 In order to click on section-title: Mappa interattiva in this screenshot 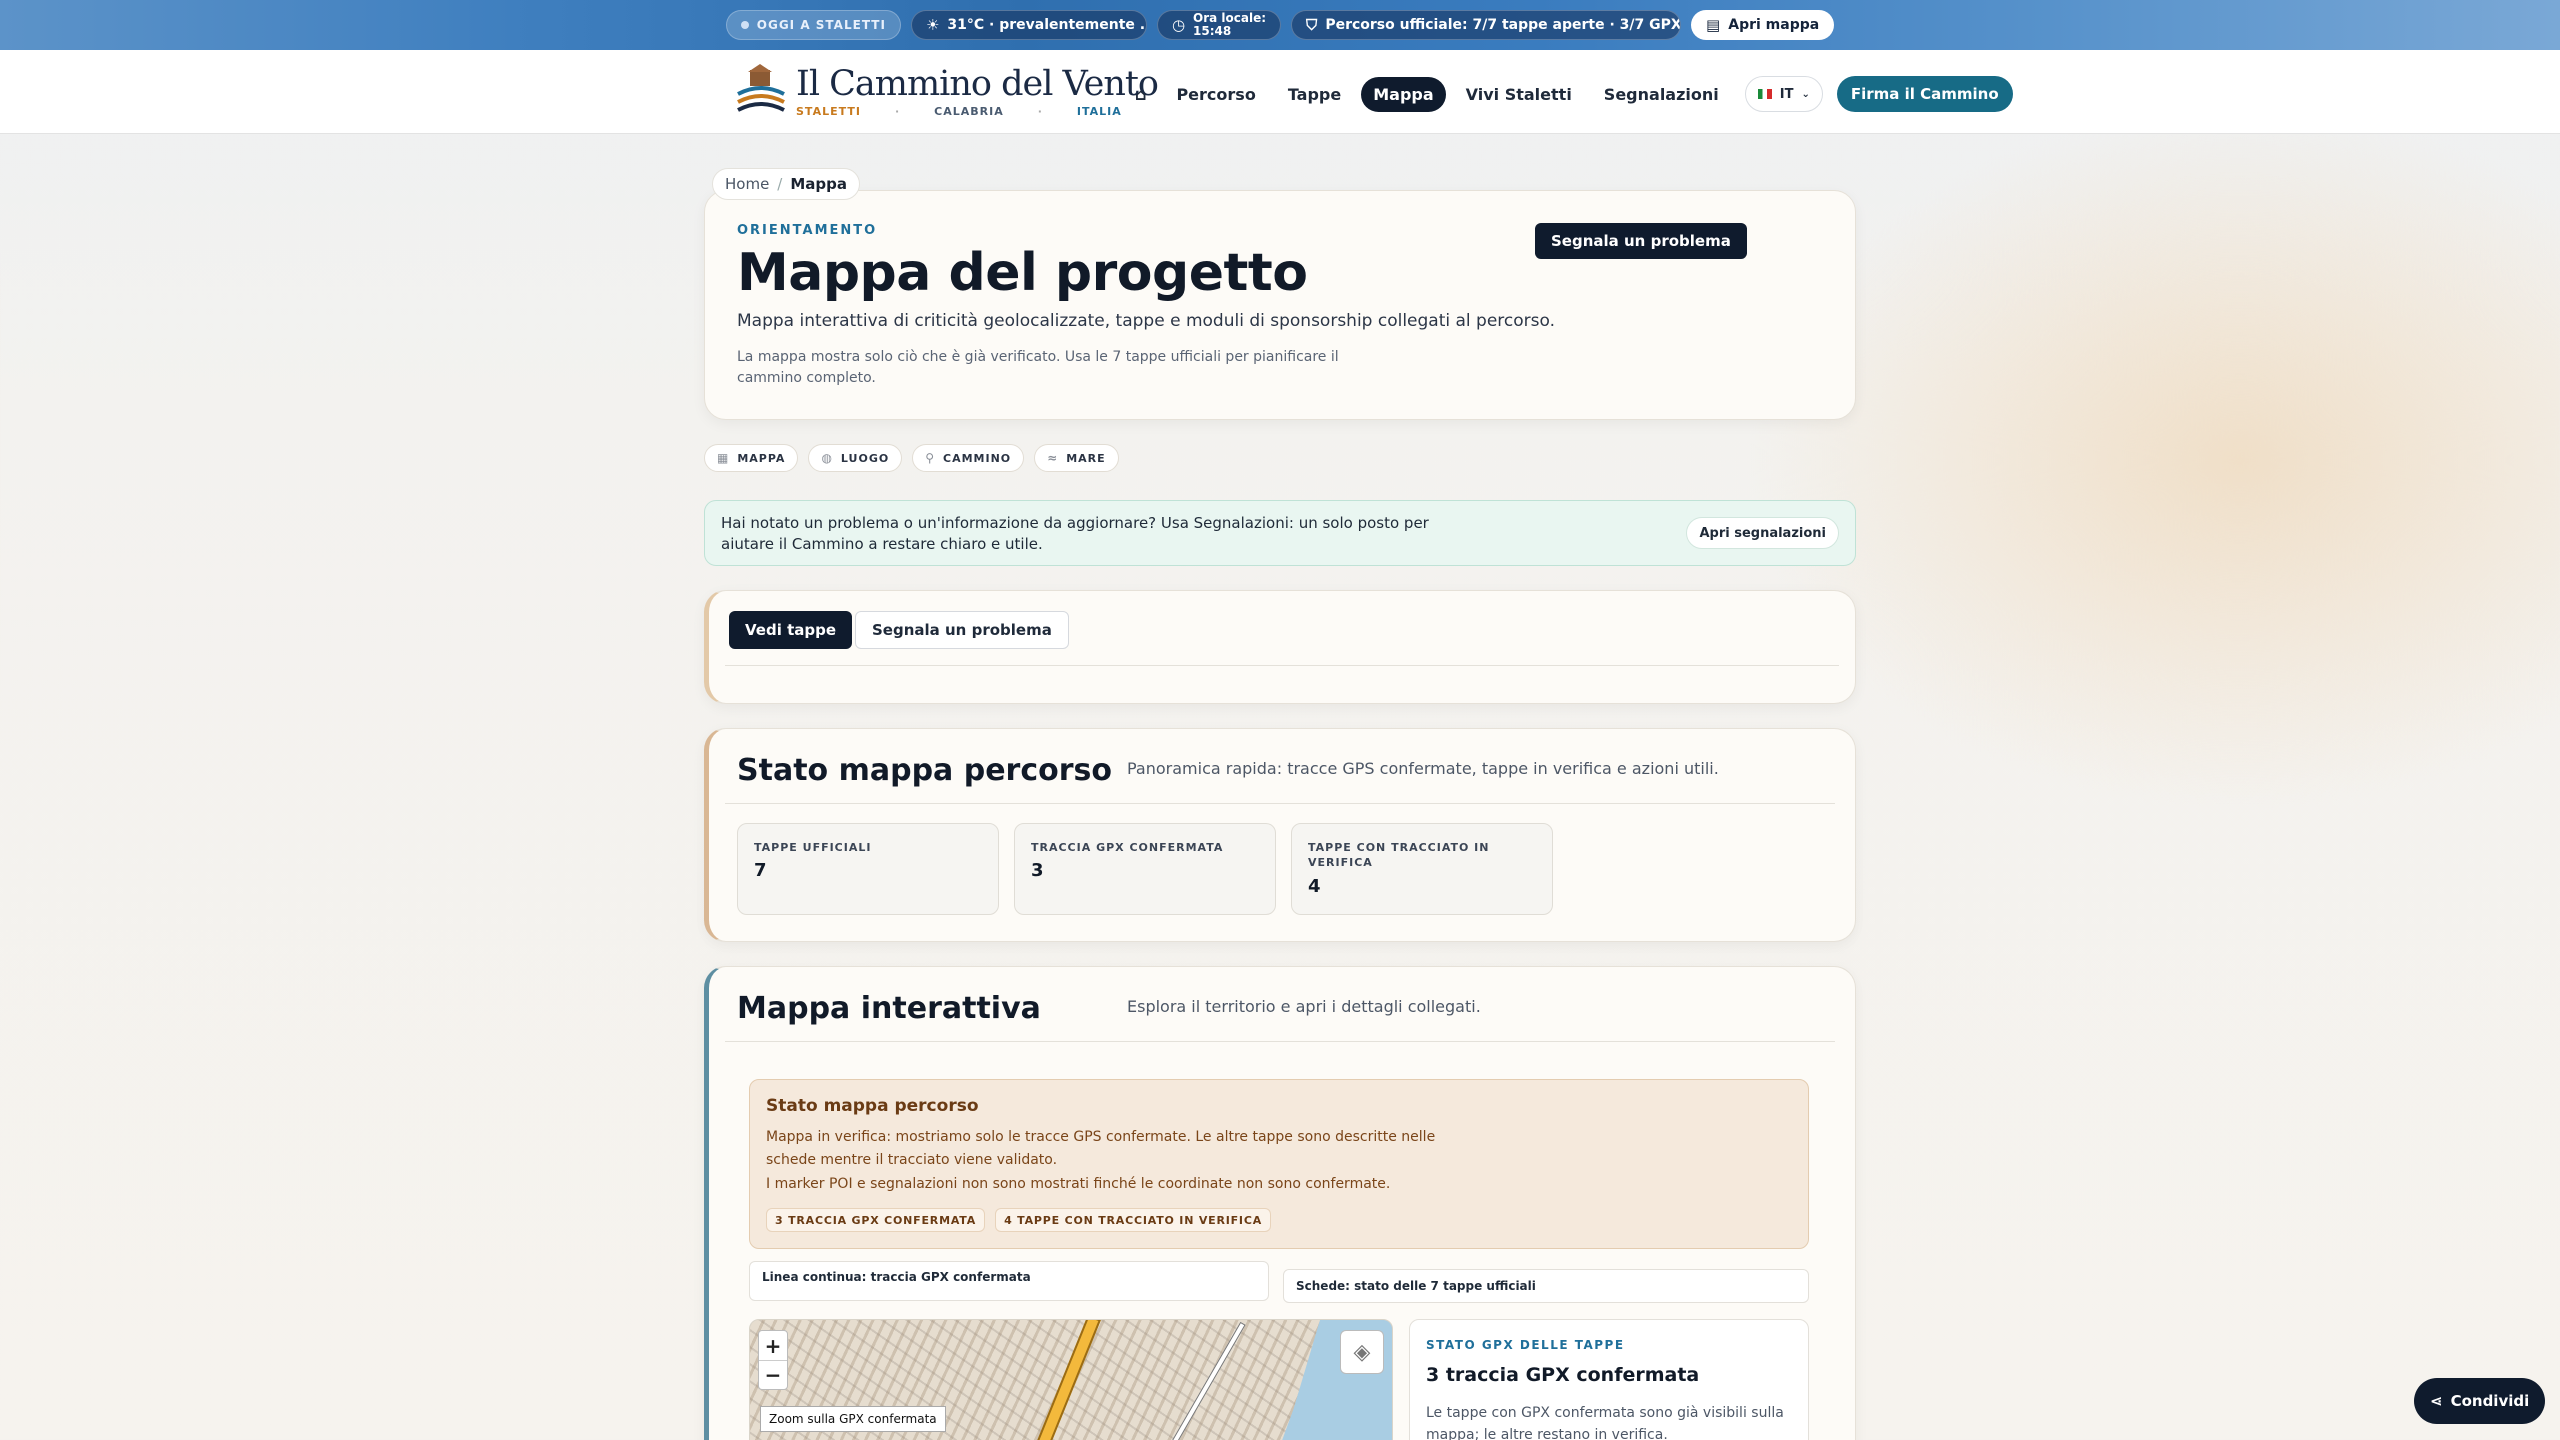, I will do `click(889, 1008)`.